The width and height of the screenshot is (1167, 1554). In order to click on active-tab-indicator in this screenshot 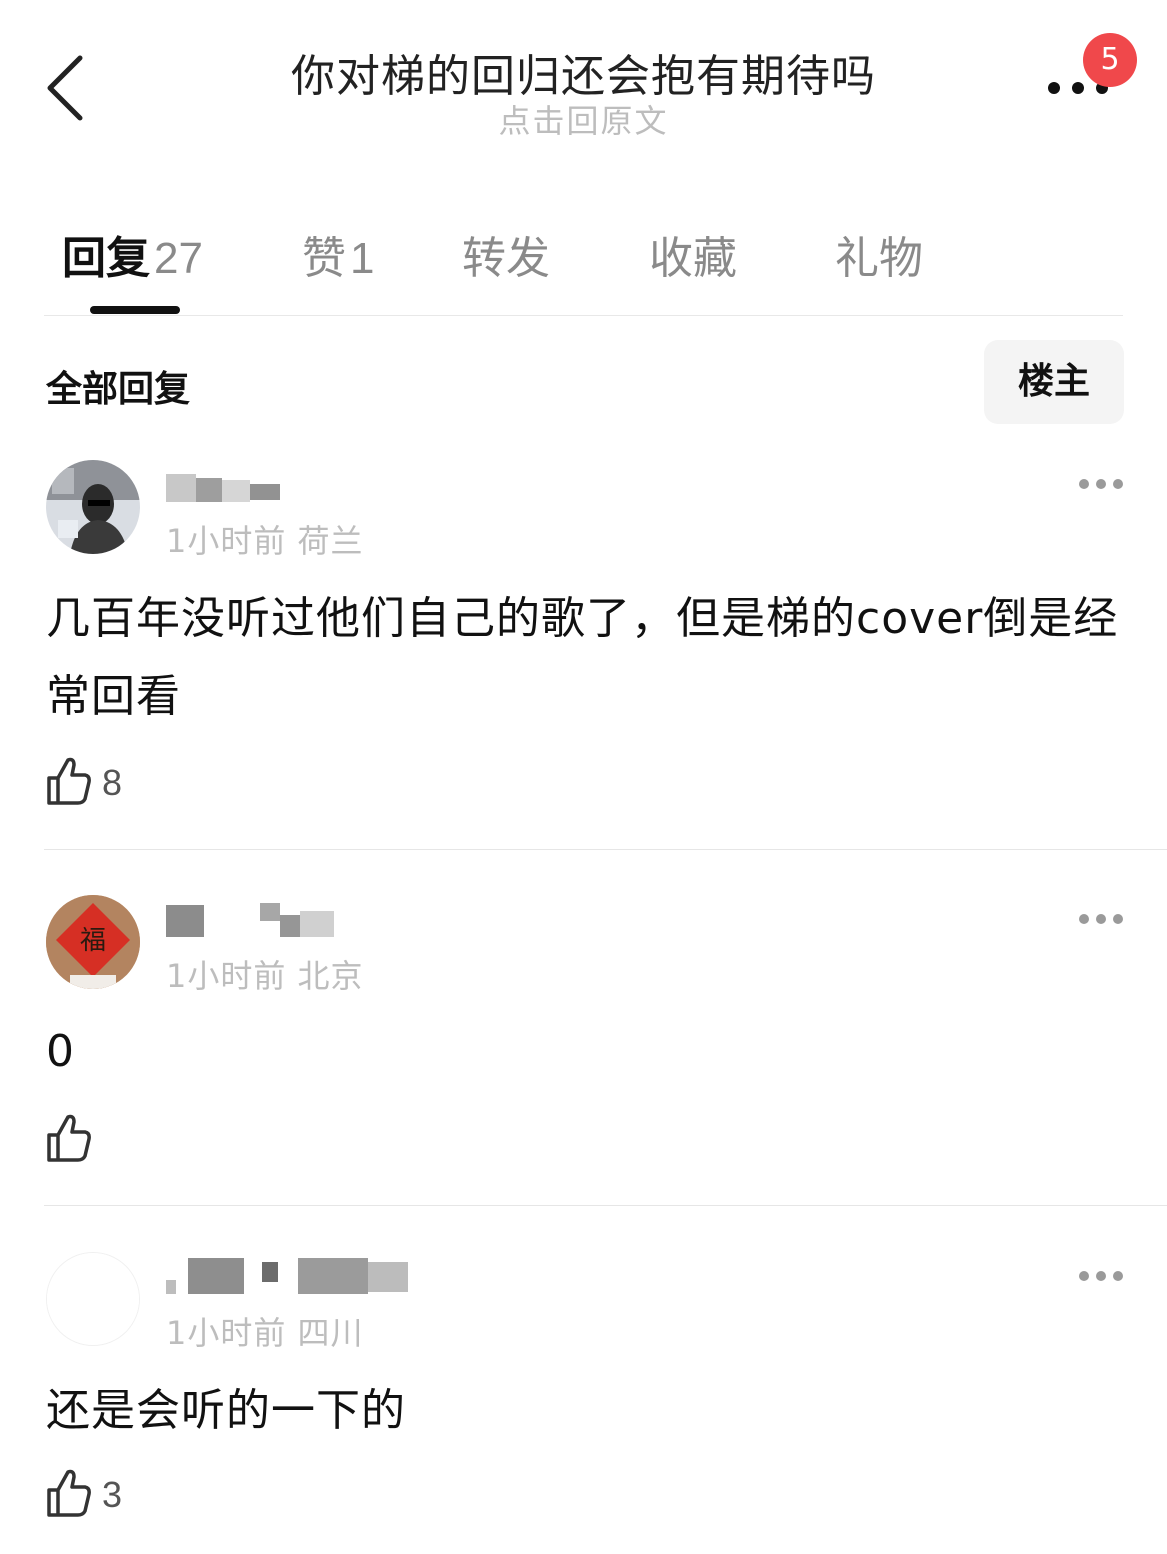, I will do `click(135, 310)`.